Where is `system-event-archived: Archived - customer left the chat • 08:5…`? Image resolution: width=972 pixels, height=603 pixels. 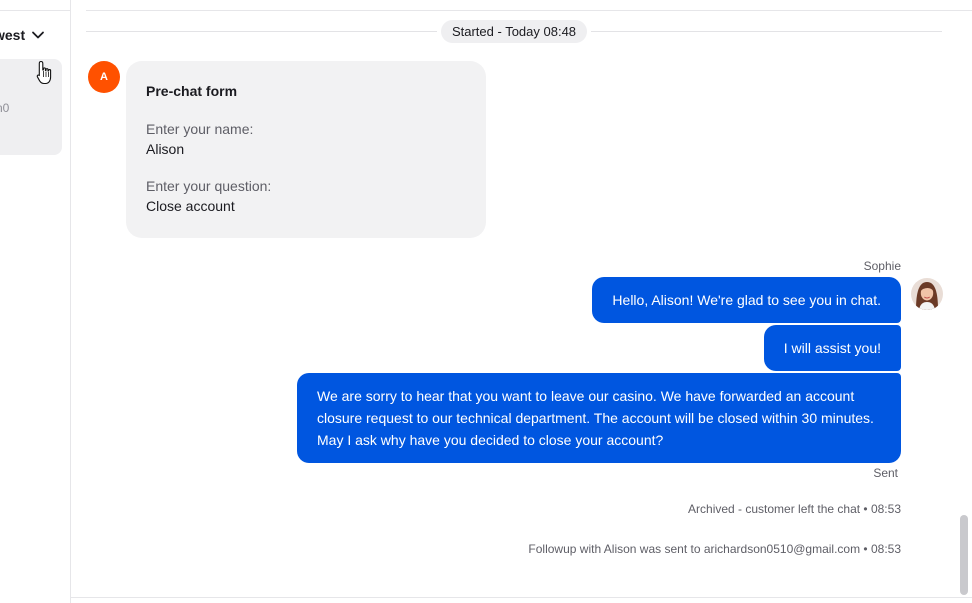 system-event-archived: Archived - customer left the chat • 08:5… is located at coordinates (794, 509).